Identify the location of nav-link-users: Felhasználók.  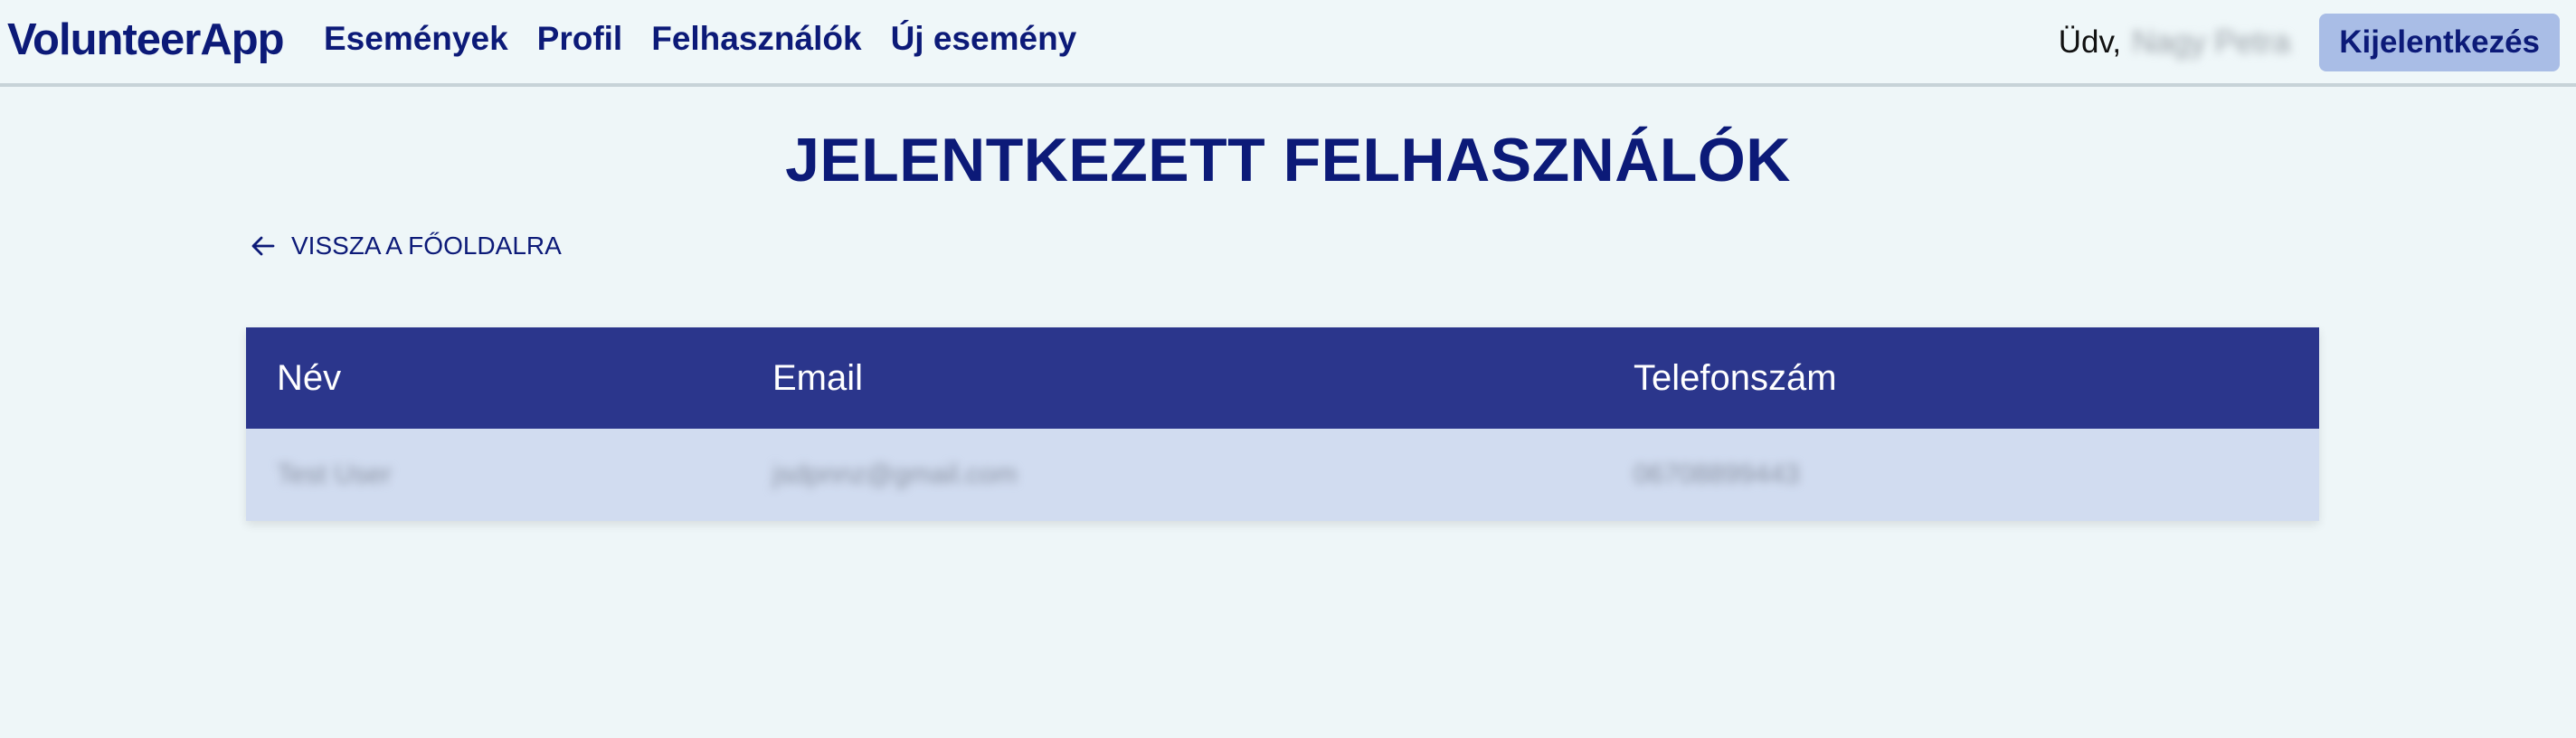
(756, 39).